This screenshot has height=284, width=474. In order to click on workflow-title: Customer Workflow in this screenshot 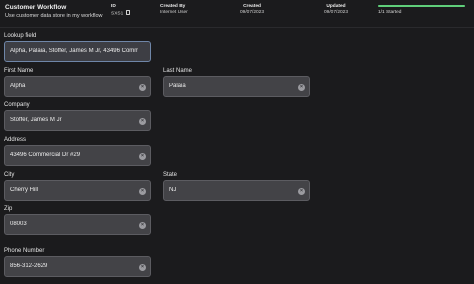, I will do `click(36, 7)`.